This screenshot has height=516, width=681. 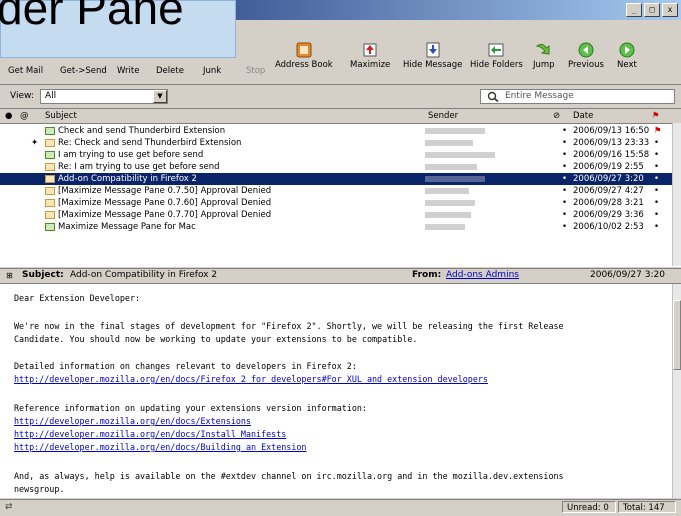 What do you see at coordinates (9, 507) in the screenshot?
I see `online-status-icon: ⇄` at bounding box center [9, 507].